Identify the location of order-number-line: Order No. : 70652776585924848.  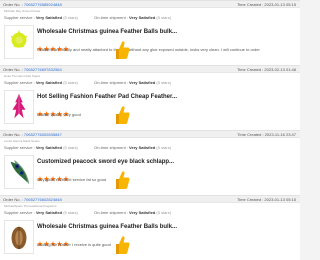
(32, 4).